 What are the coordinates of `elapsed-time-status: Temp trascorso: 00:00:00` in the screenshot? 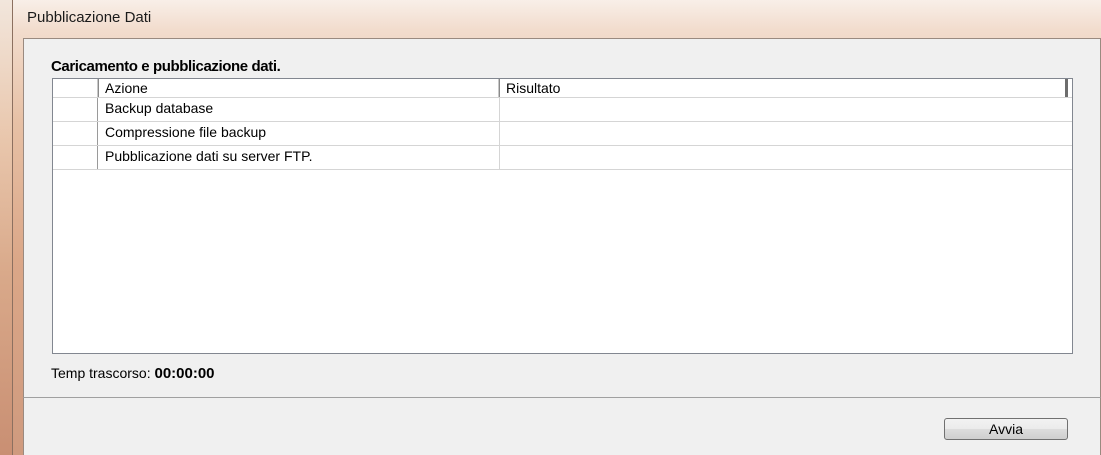 It's located at (133, 373).